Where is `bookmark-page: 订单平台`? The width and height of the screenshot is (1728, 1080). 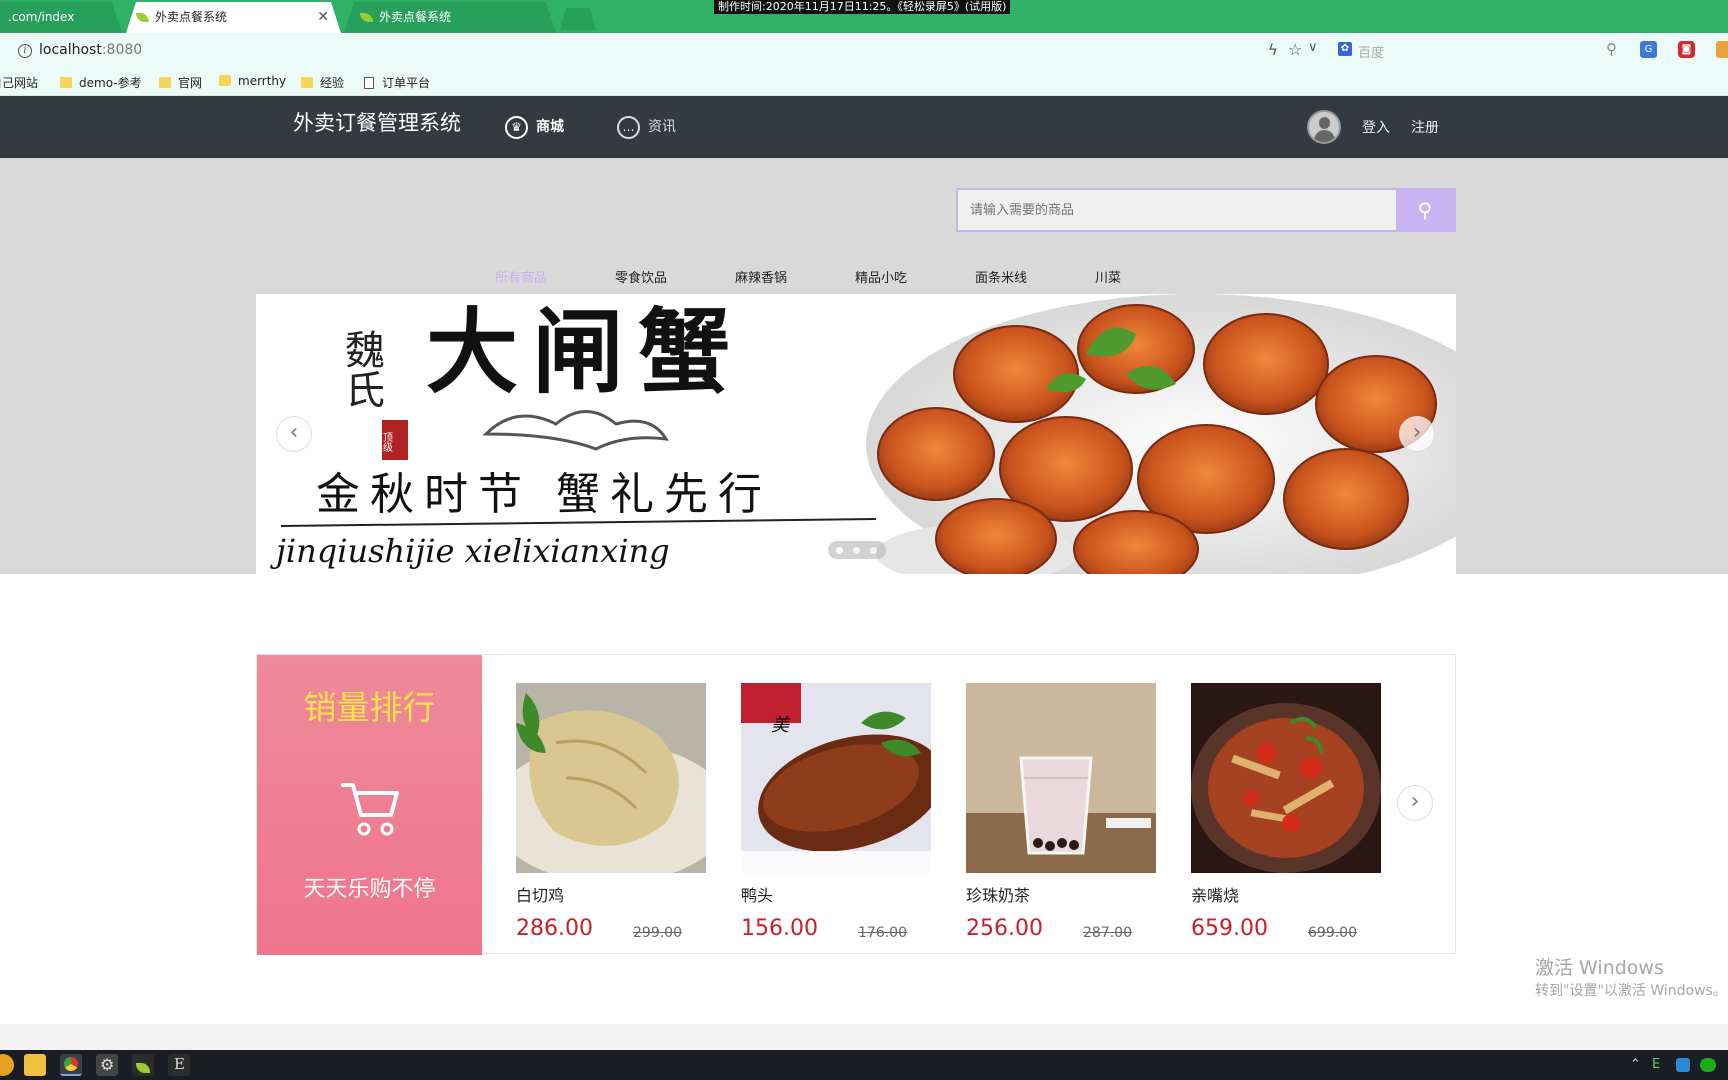 bookmark-page: 订单平台 is located at coordinates (397, 82).